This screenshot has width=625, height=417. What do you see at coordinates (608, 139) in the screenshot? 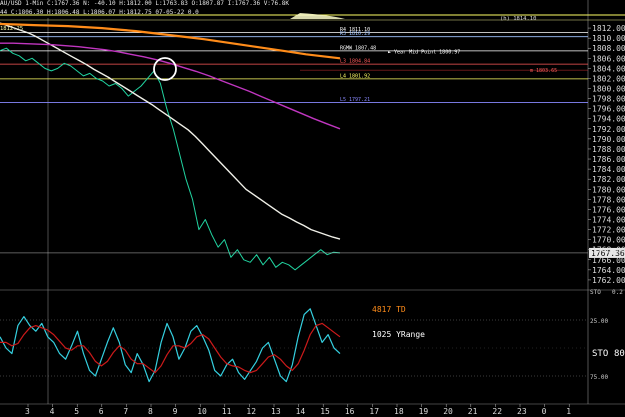
I see `price-tick-label-11: 1790.00` at bounding box center [608, 139].